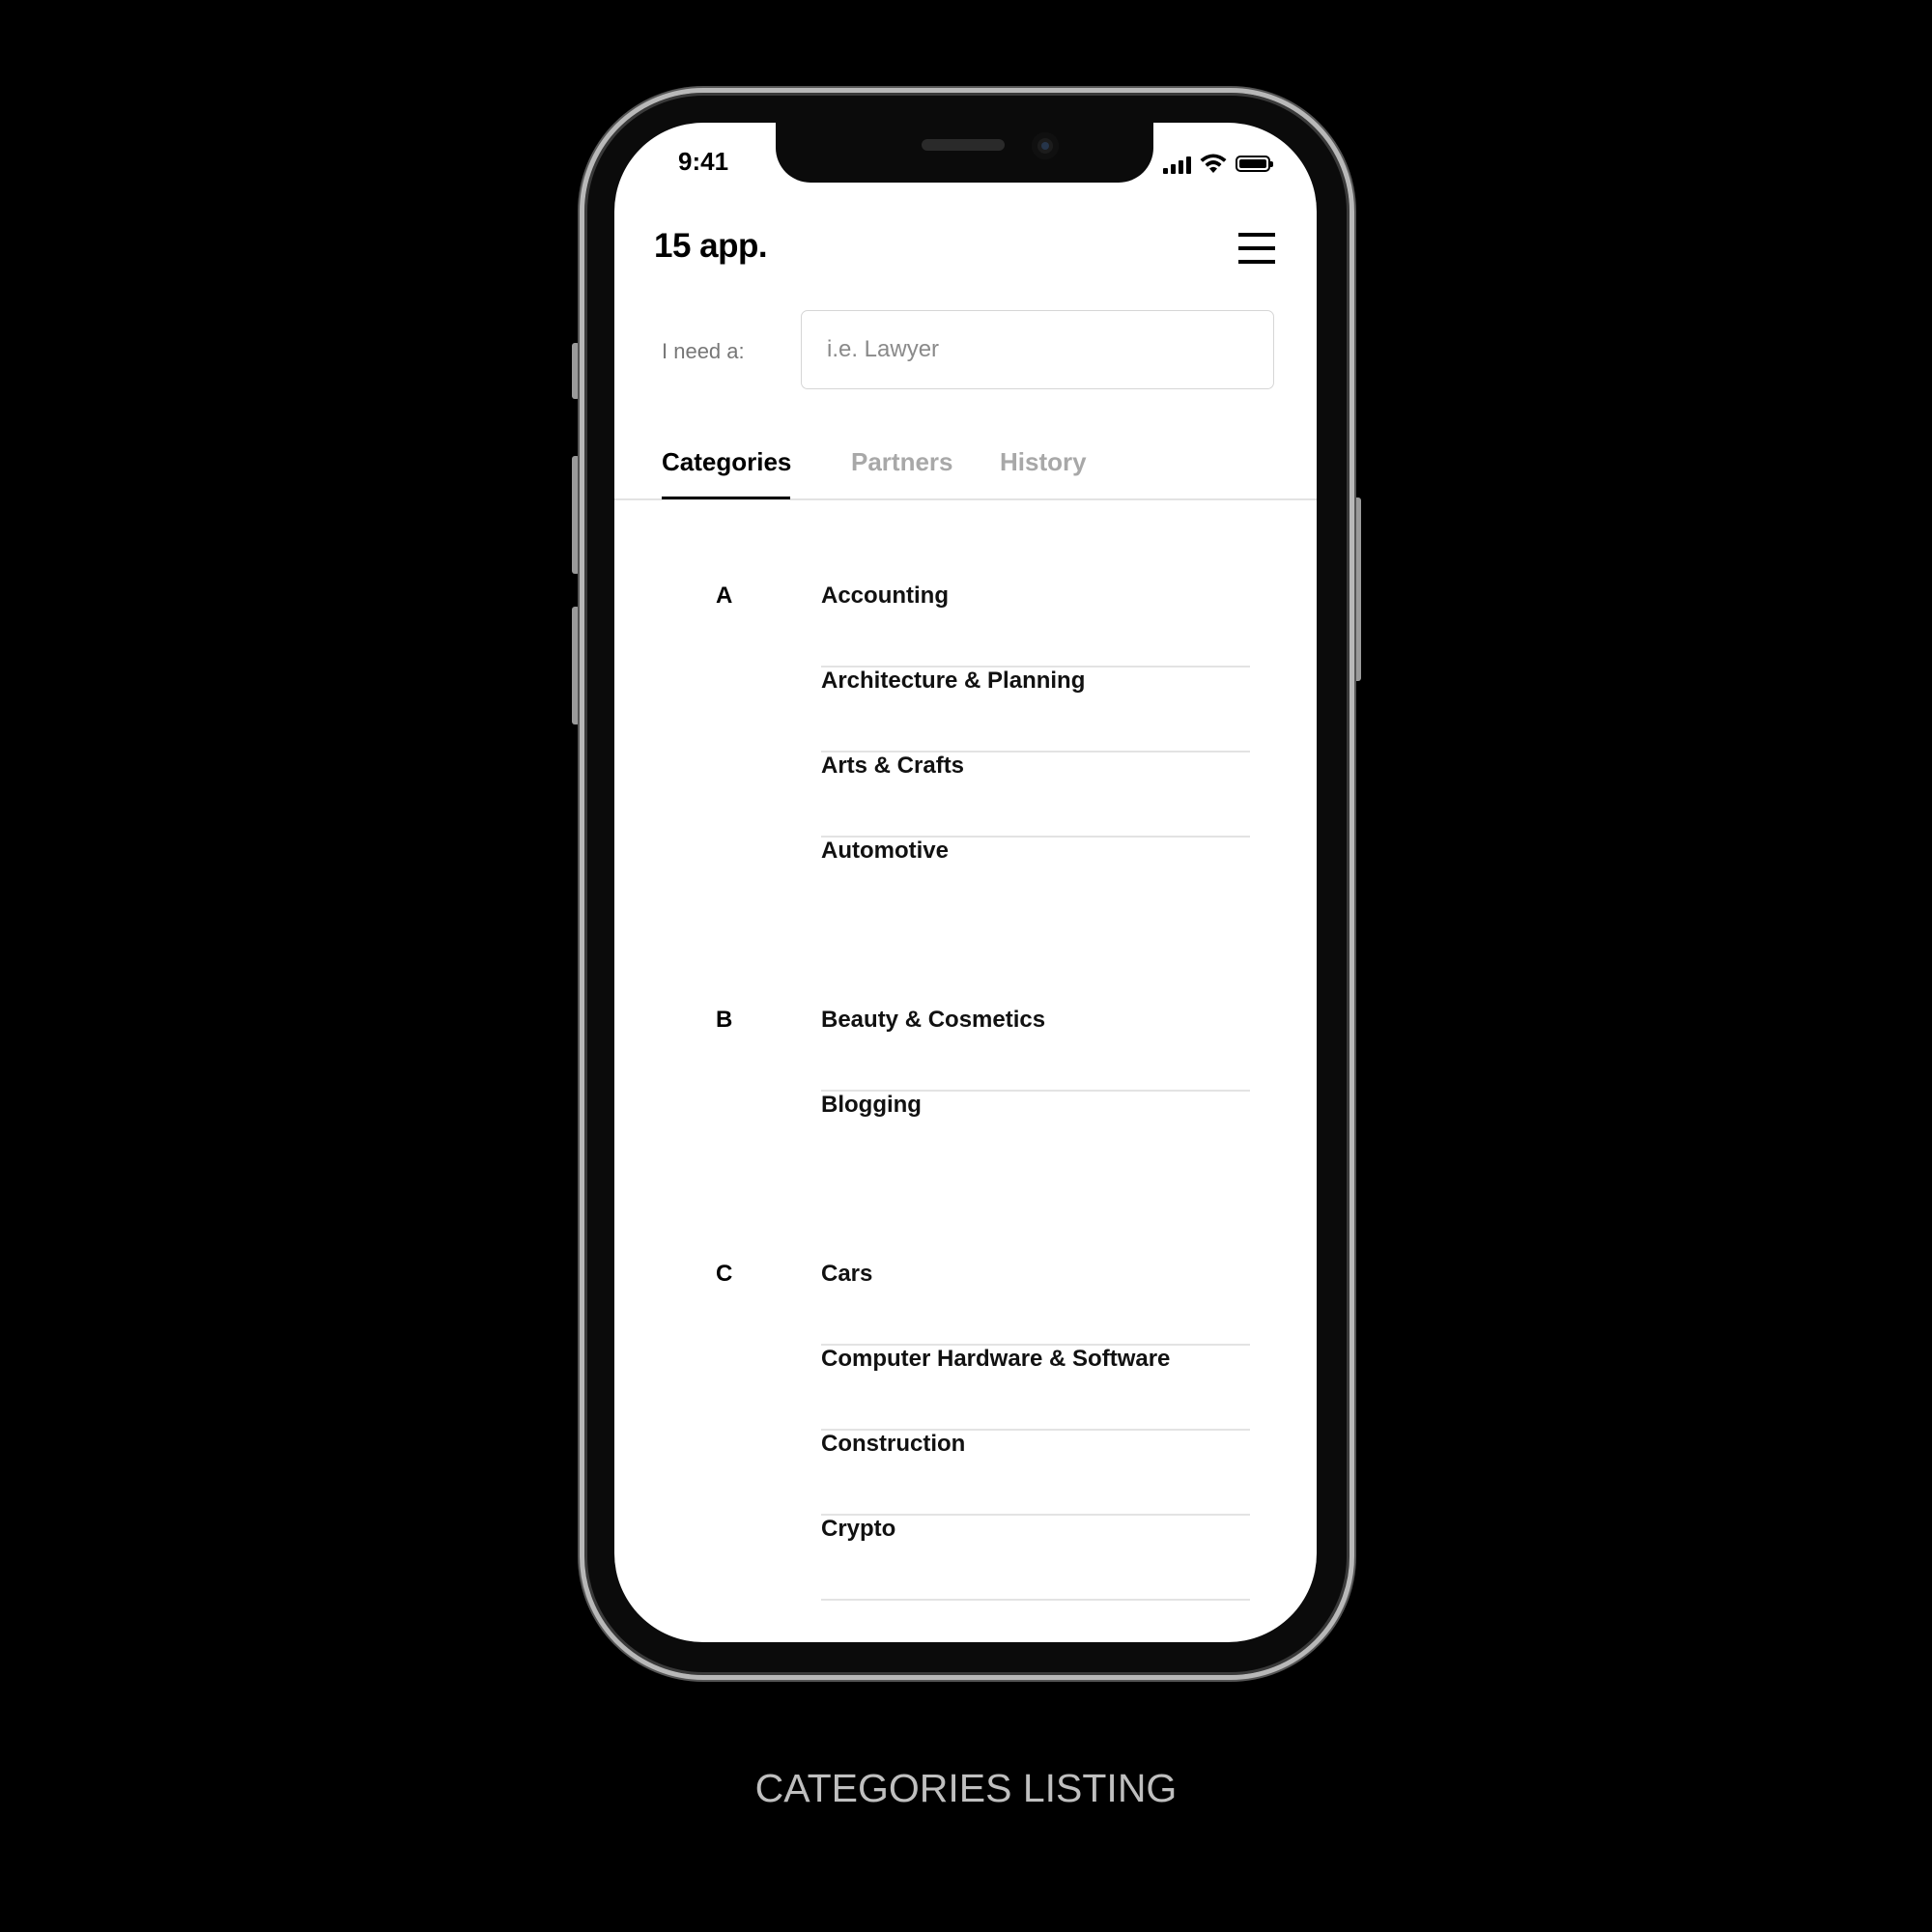  What do you see at coordinates (1035, 1049) in the screenshot?
I see `category-item: Beauty & Cosmetics` at bounding box center [1035, 1049].